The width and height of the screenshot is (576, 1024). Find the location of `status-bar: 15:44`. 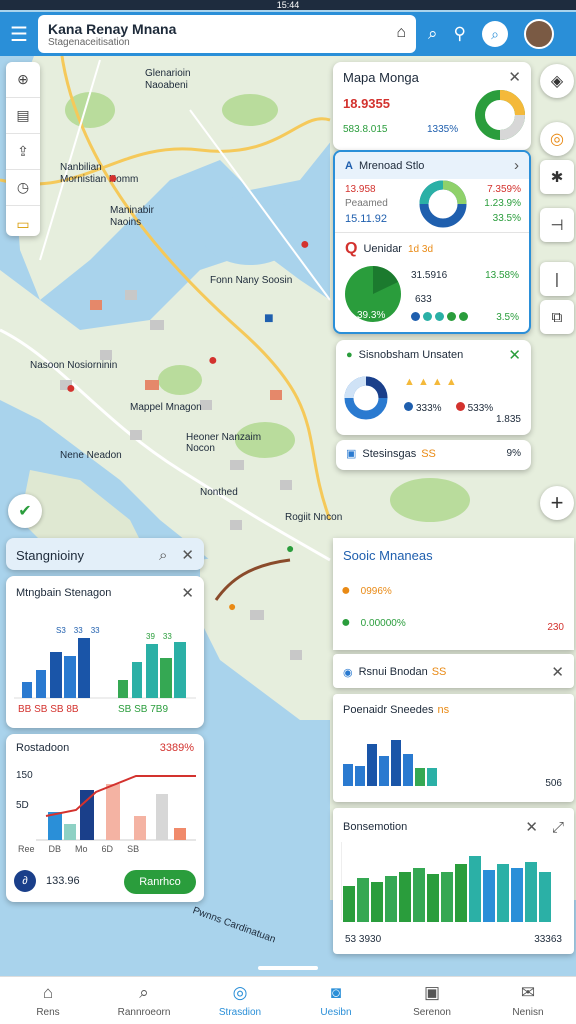

status-bar: 15:44 is located at coordinates (288, 5).